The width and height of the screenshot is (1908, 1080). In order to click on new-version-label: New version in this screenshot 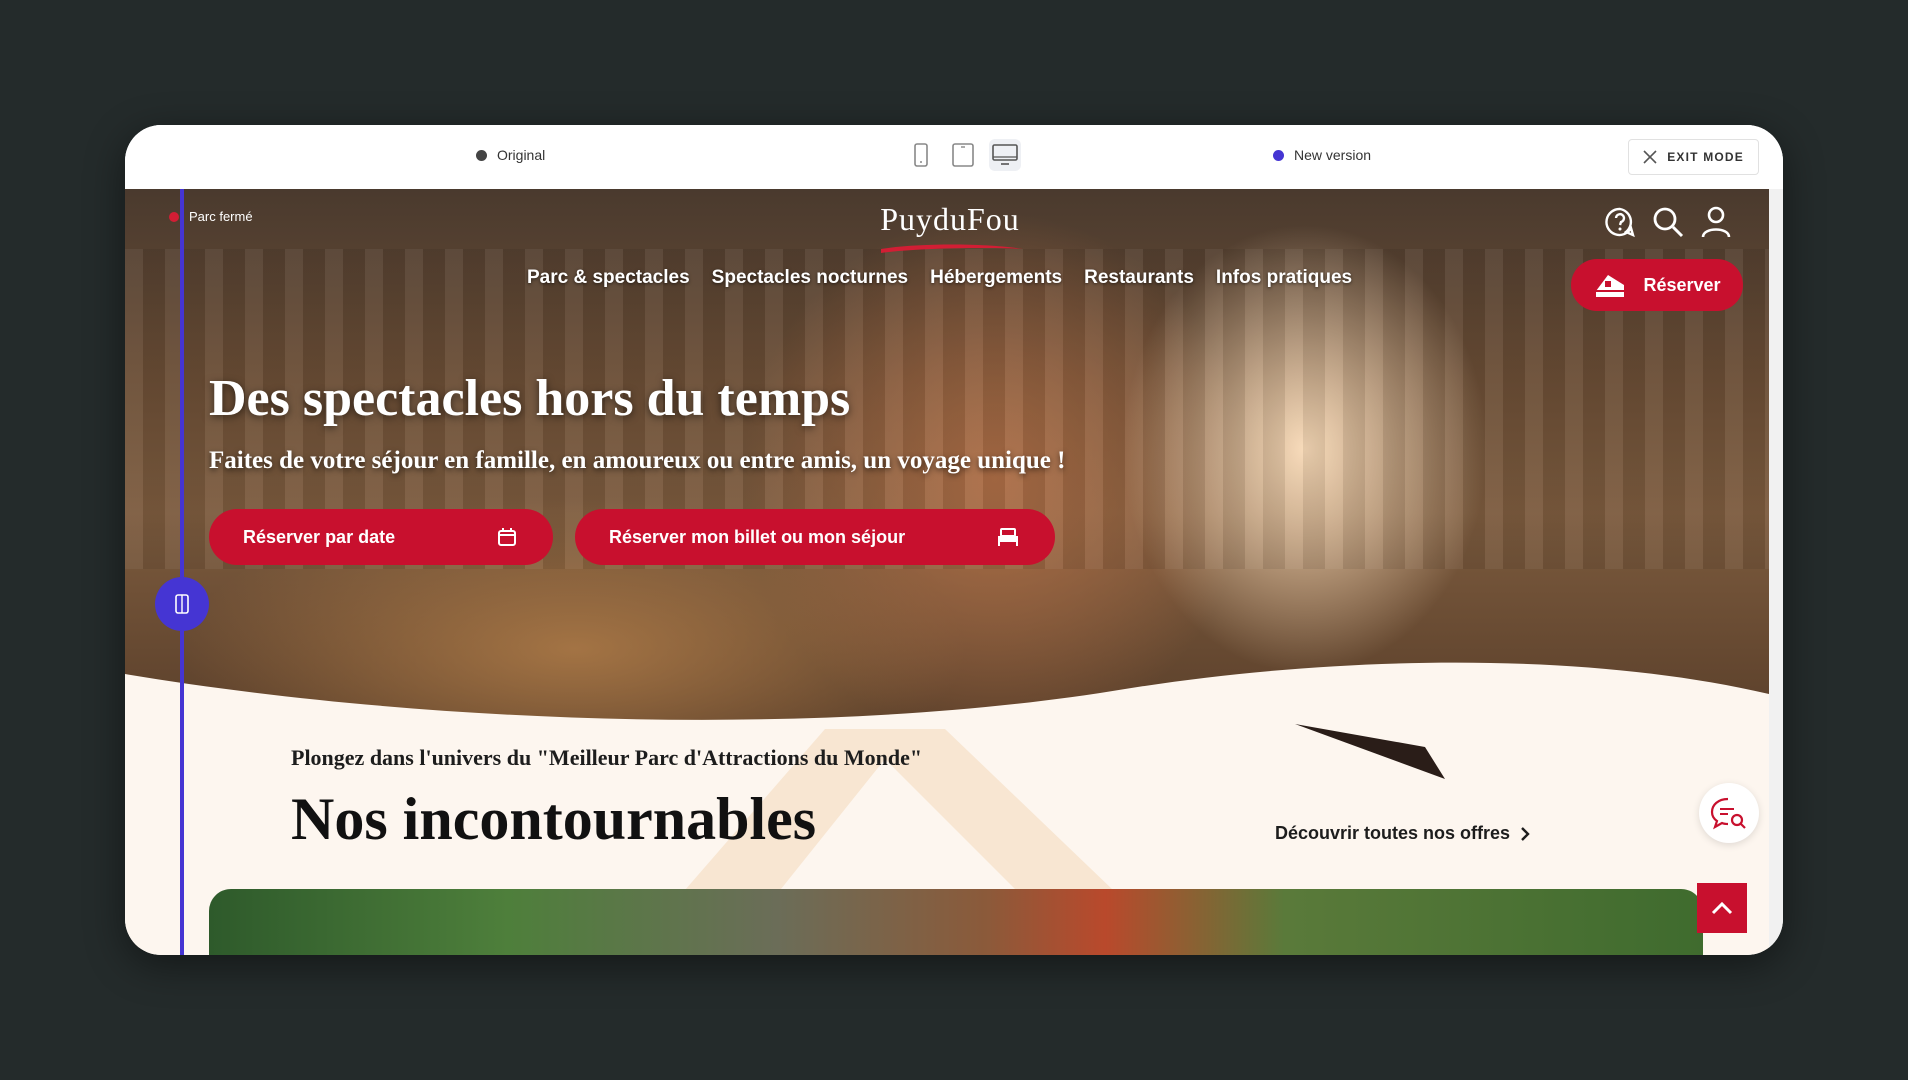, I will do `click(1322, 155)`.